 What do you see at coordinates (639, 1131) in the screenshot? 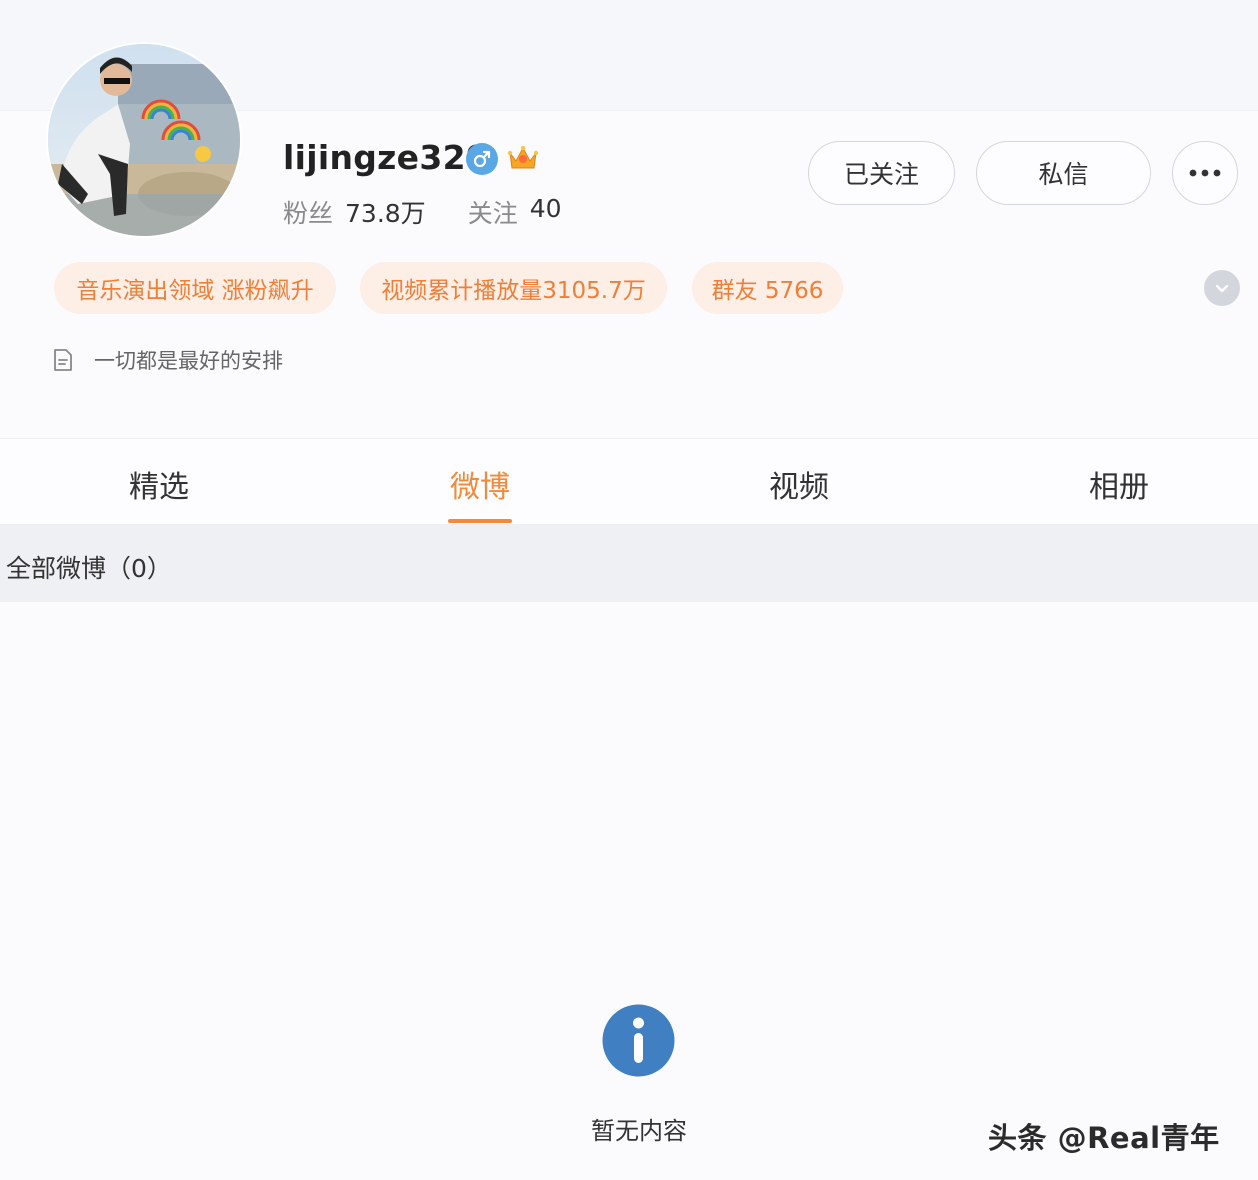
I see `empty-state-text: 暂无内容` at bounding box center [639, 1131].